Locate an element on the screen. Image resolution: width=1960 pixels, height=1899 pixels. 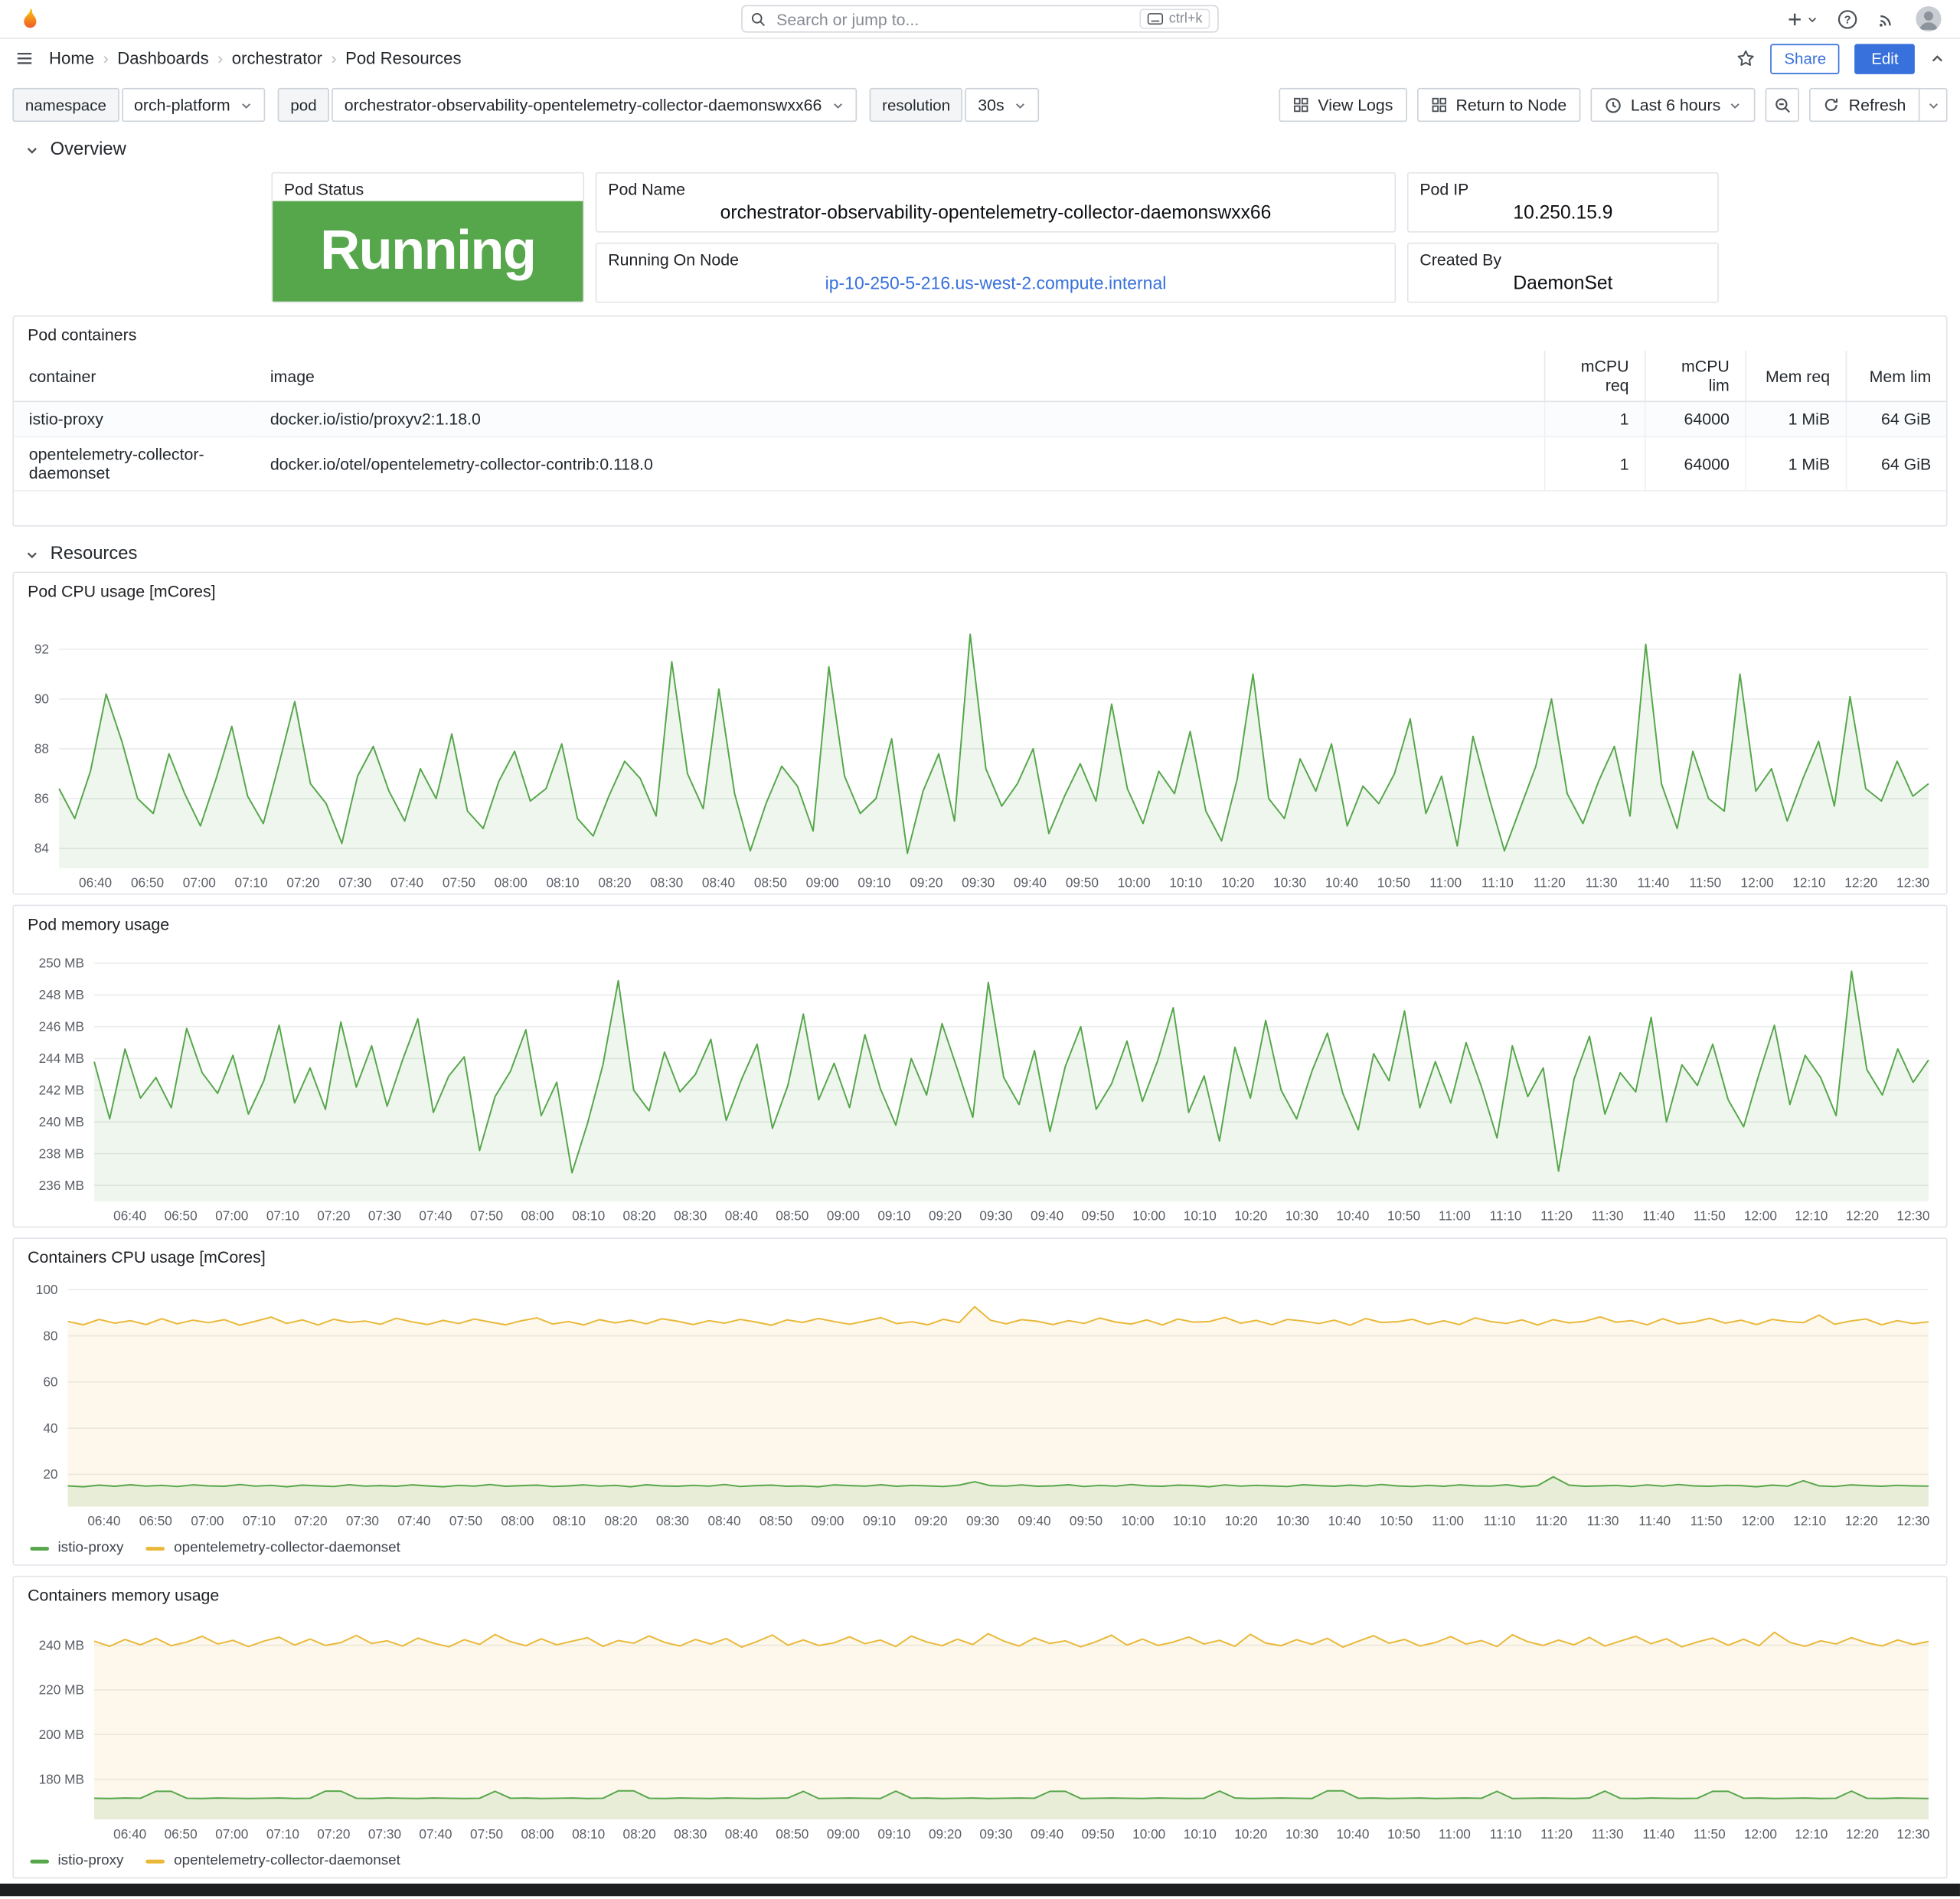
mega-menu-toggle is located at coordinates (24, 59).